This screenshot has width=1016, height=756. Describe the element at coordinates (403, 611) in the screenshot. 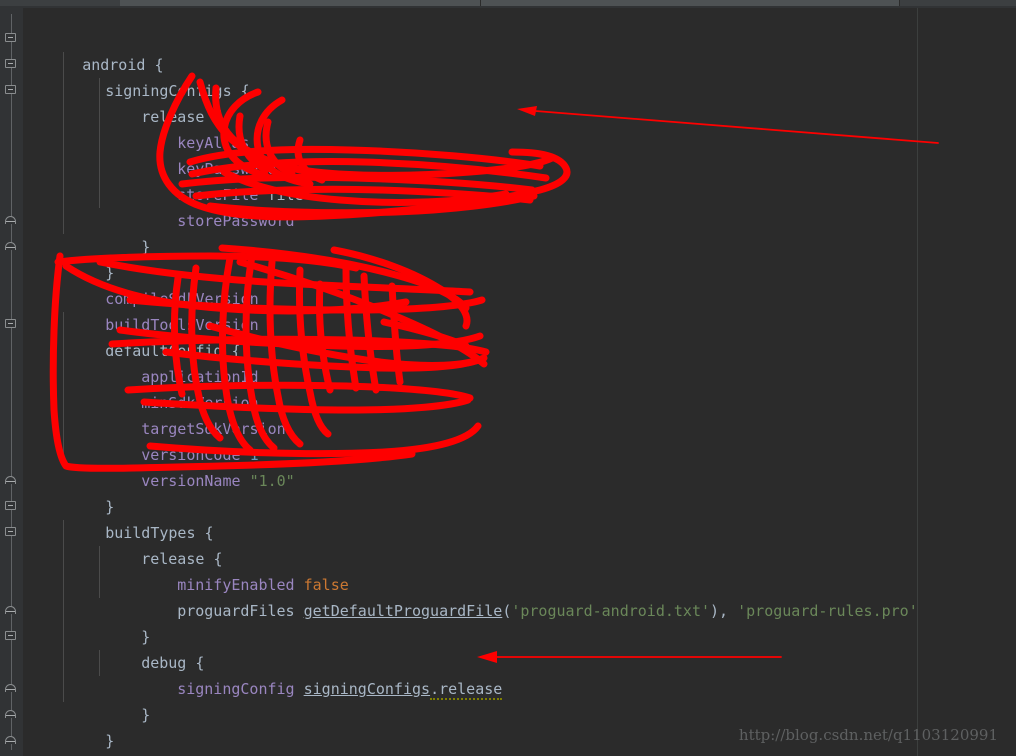

I see `token-getDefaultProguardFile: getDefaultProguardFile` at that location.